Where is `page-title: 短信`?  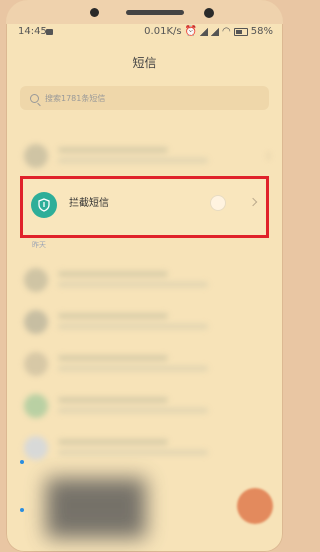 page-title: 短信 is located at coordinates (144, 63).